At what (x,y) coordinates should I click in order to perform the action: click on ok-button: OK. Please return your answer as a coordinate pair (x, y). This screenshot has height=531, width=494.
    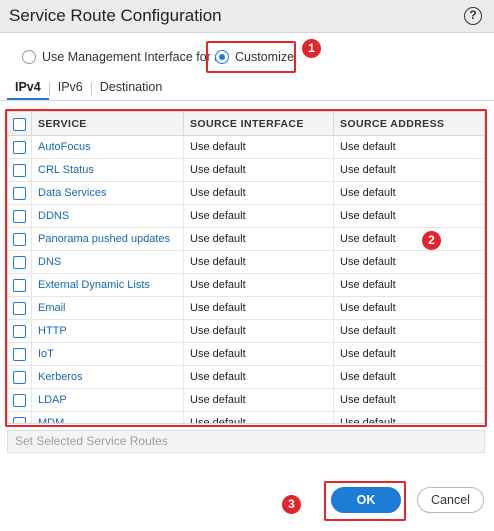
    Looking at the image, I should click on (366, 500).